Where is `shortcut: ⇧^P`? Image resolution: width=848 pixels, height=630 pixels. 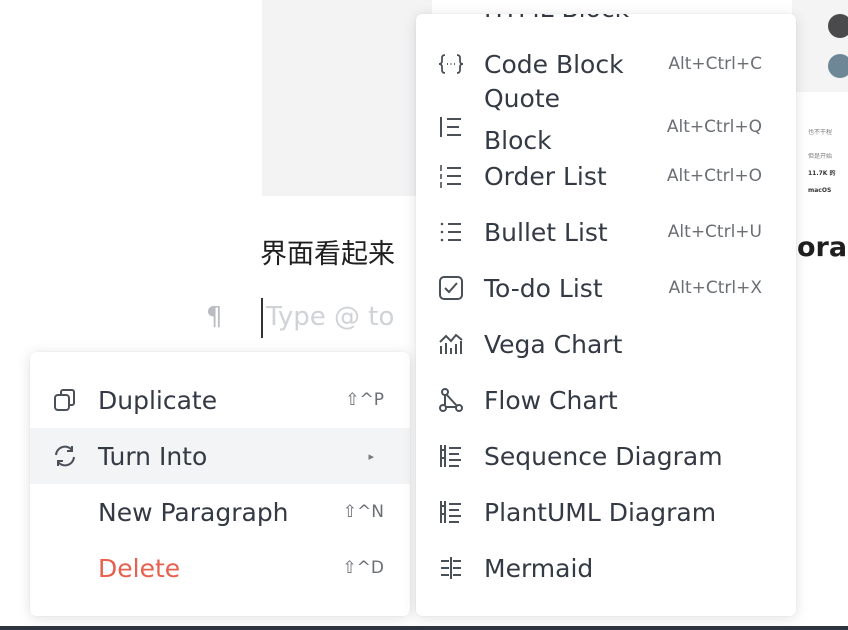
shortcut: ⇧^P is located at coordinates (364, 400).